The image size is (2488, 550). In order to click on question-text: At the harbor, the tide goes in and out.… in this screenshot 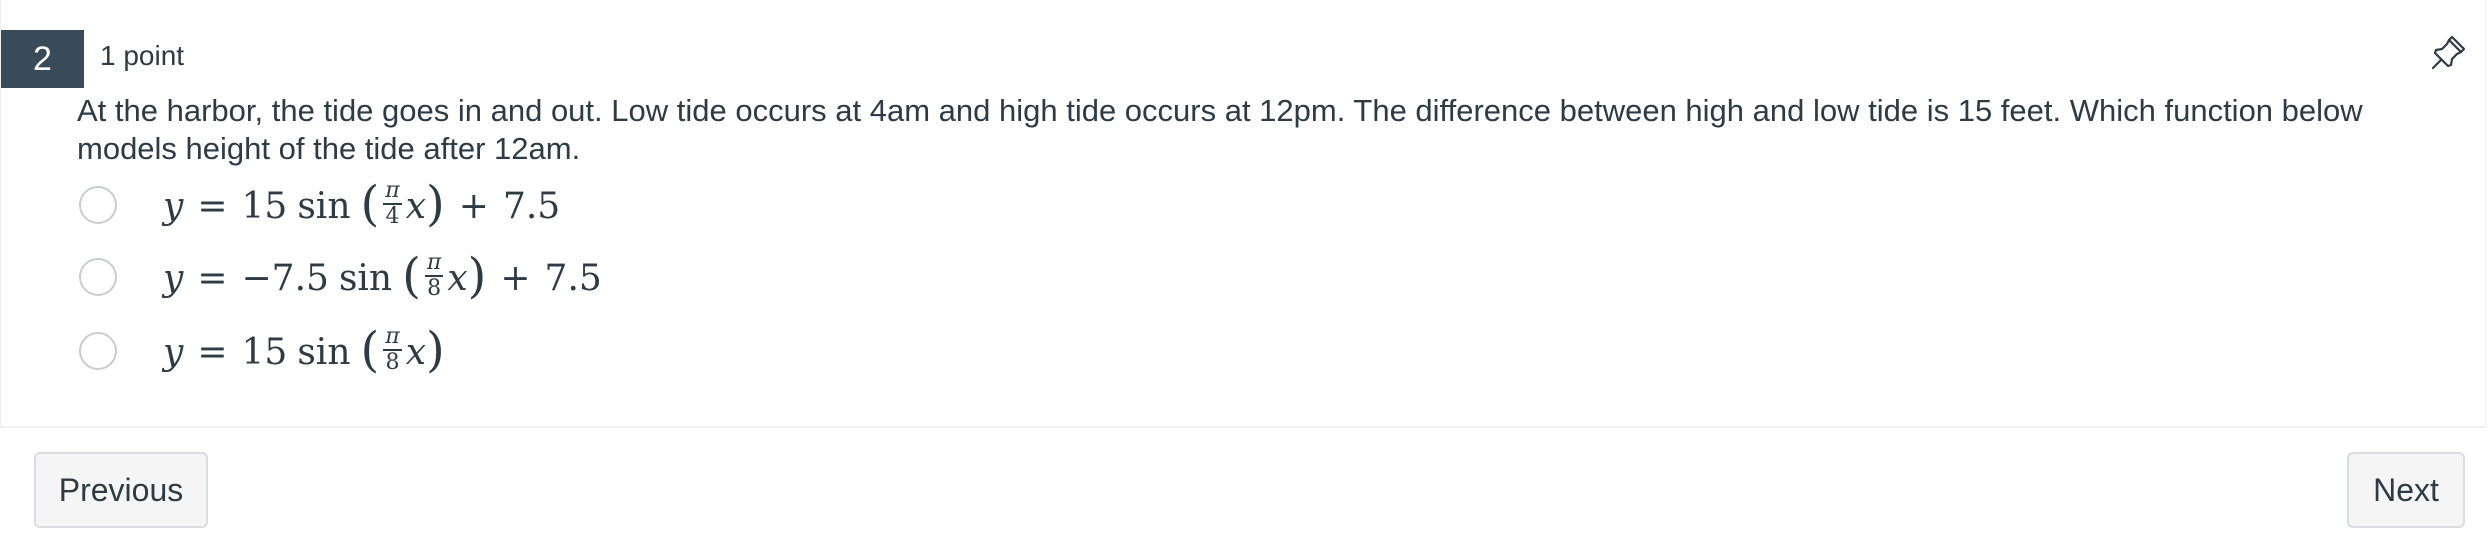, I will do `click(1220, 129)`.